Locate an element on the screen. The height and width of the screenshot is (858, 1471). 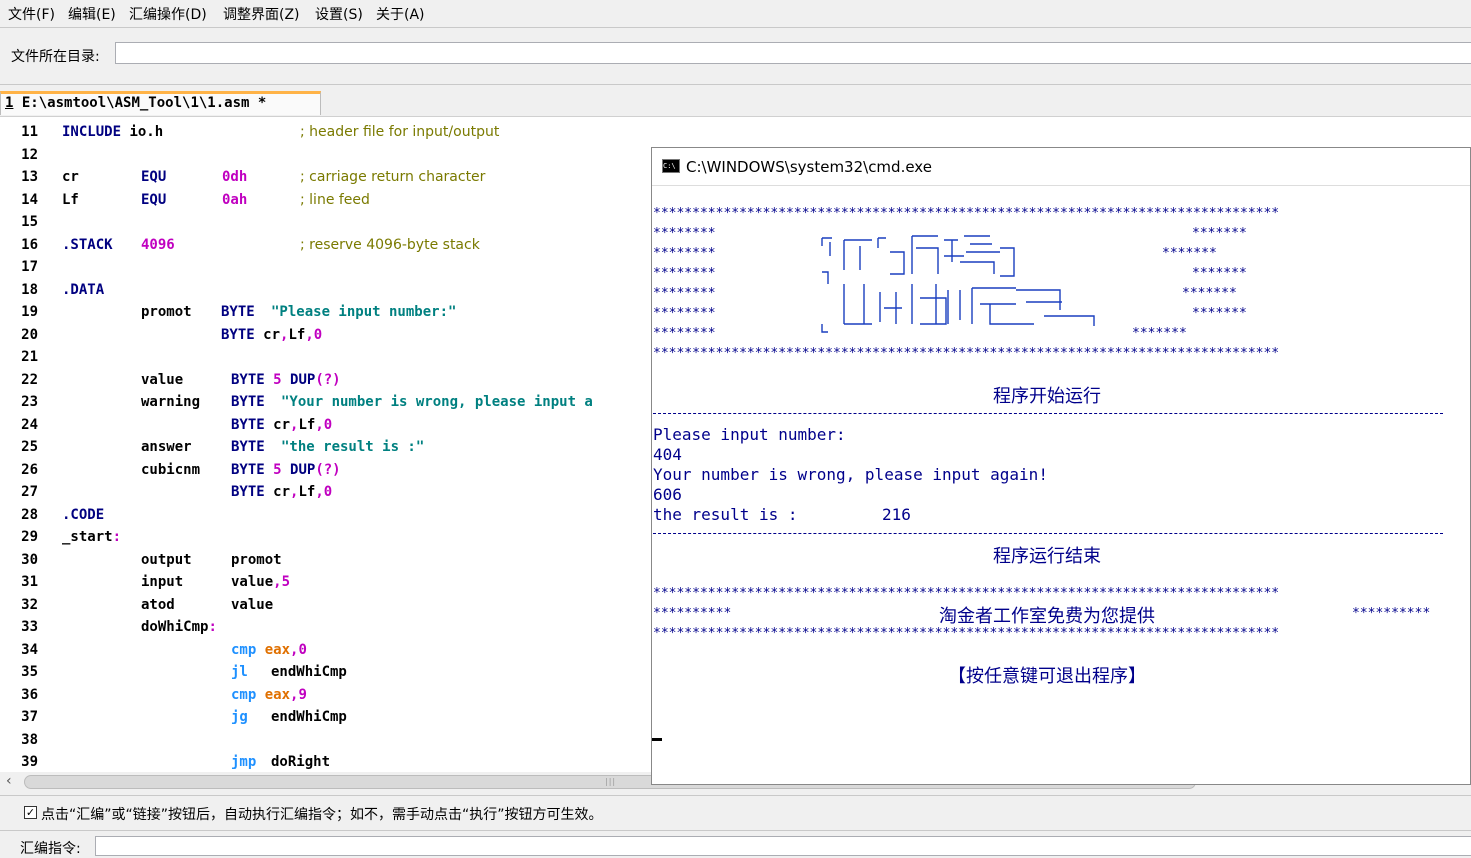
menu-about: 关于(A) is located at coordinates (400, 14).